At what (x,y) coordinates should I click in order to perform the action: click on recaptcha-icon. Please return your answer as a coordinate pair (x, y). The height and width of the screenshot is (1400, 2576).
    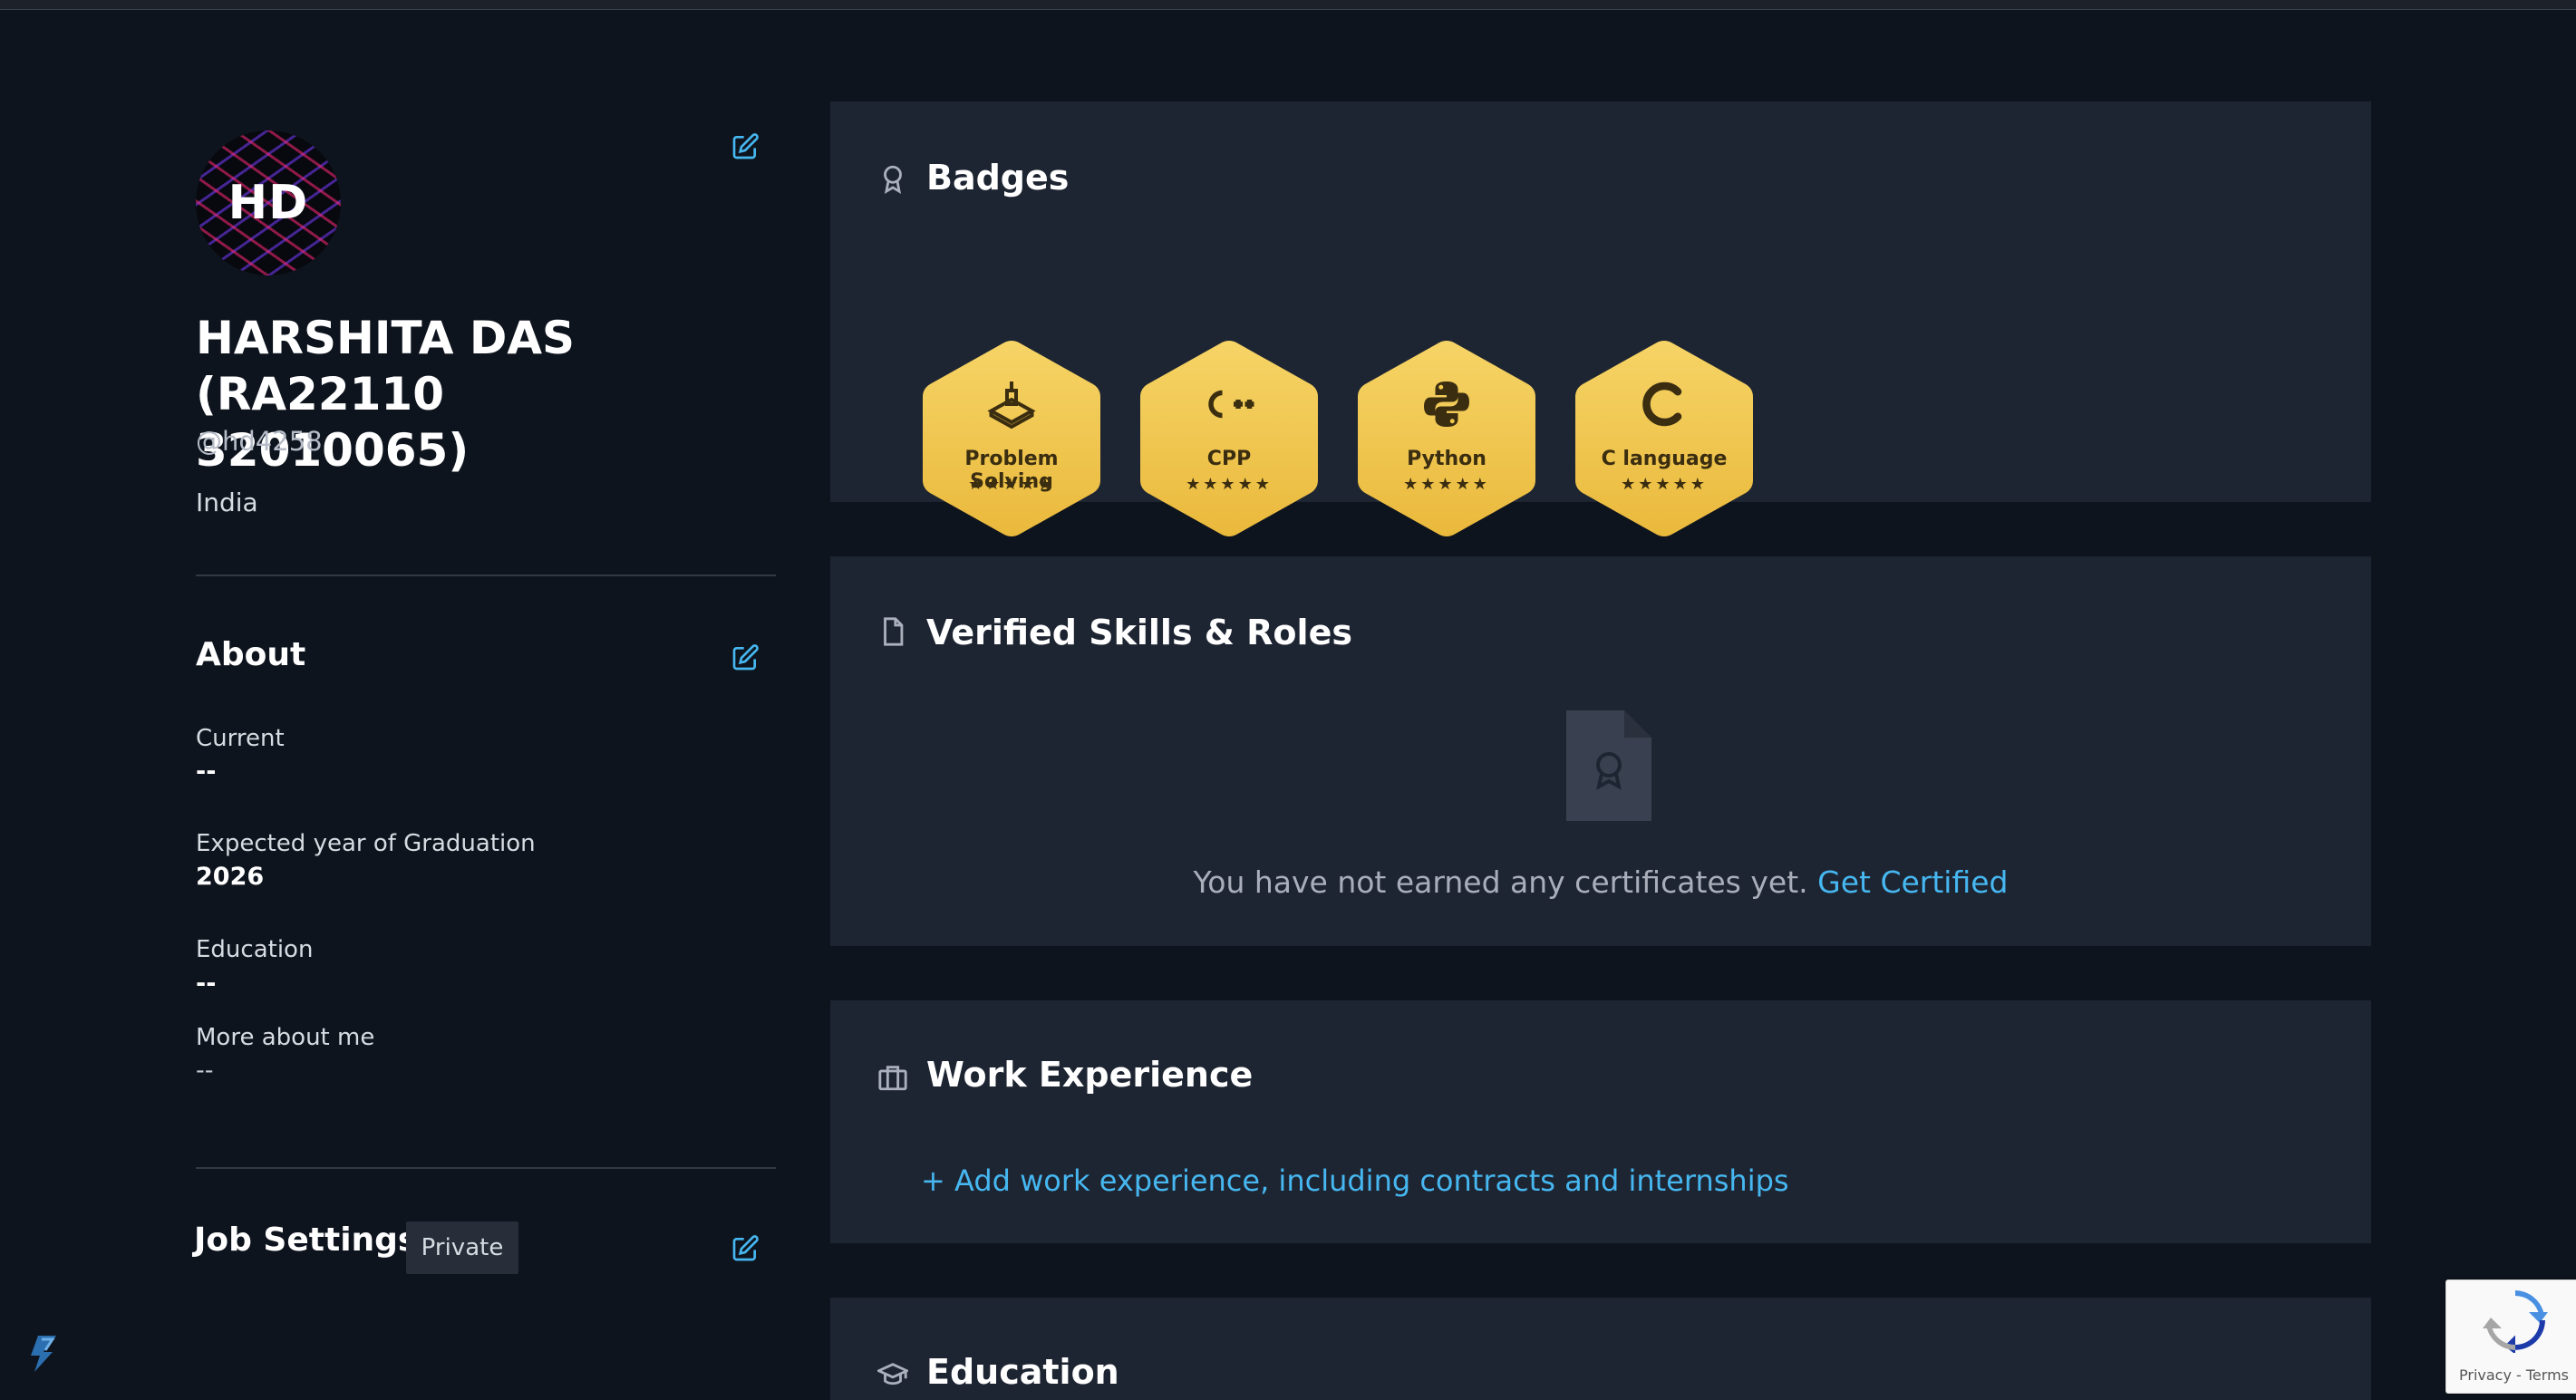
    Looking at the image, I should click on (2515, 1321).